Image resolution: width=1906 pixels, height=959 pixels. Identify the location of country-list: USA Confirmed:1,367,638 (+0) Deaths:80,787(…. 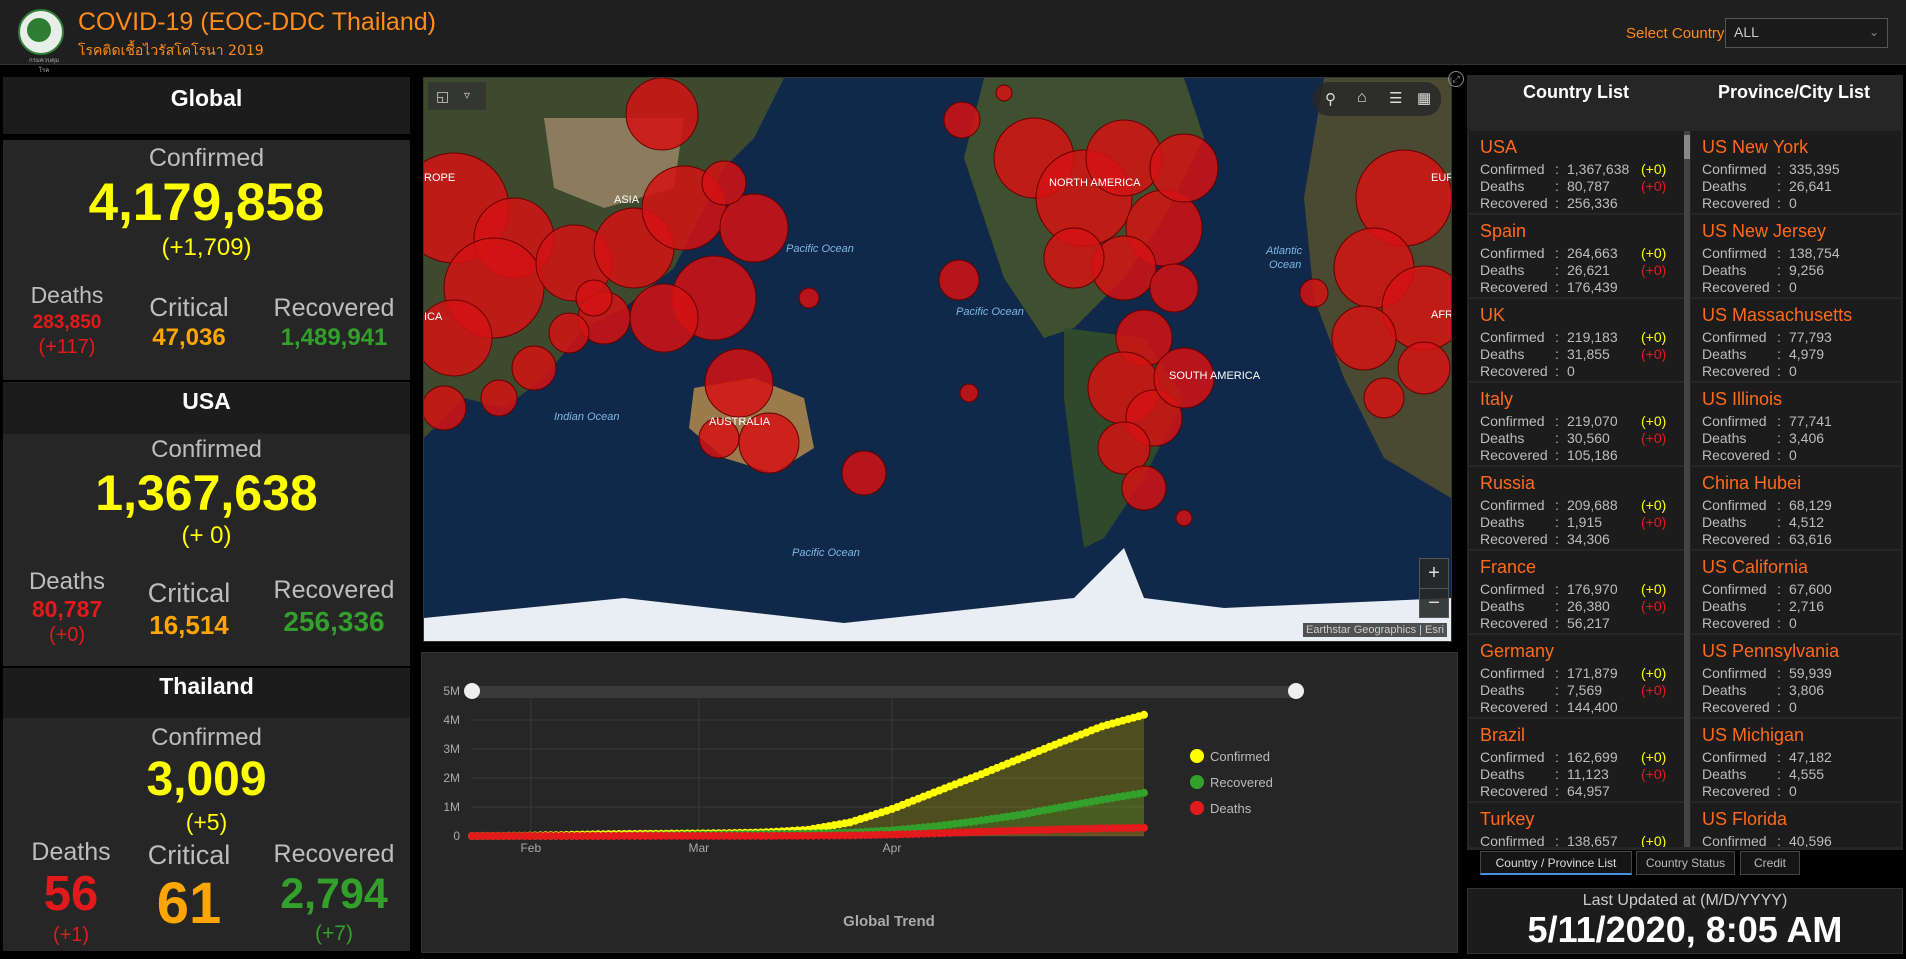
(1576, 489).